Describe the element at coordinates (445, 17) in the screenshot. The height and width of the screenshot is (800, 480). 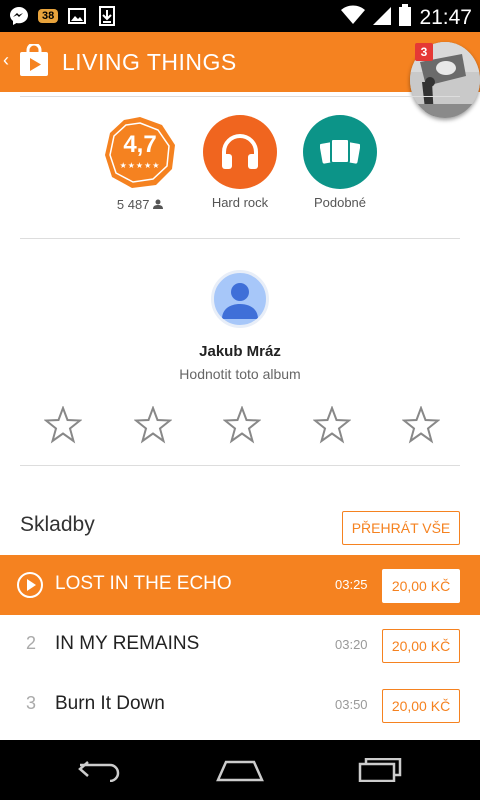
I see `status-time: 21:47` at that location.